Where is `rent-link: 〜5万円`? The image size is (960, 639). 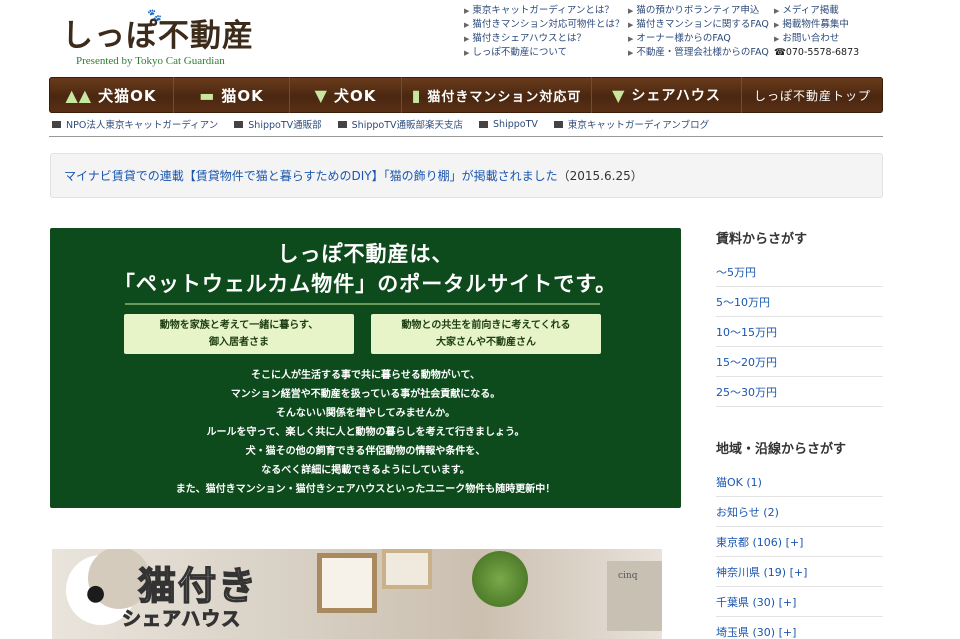
rent-link: 〜5万円 is located at coordinates (799, 272).